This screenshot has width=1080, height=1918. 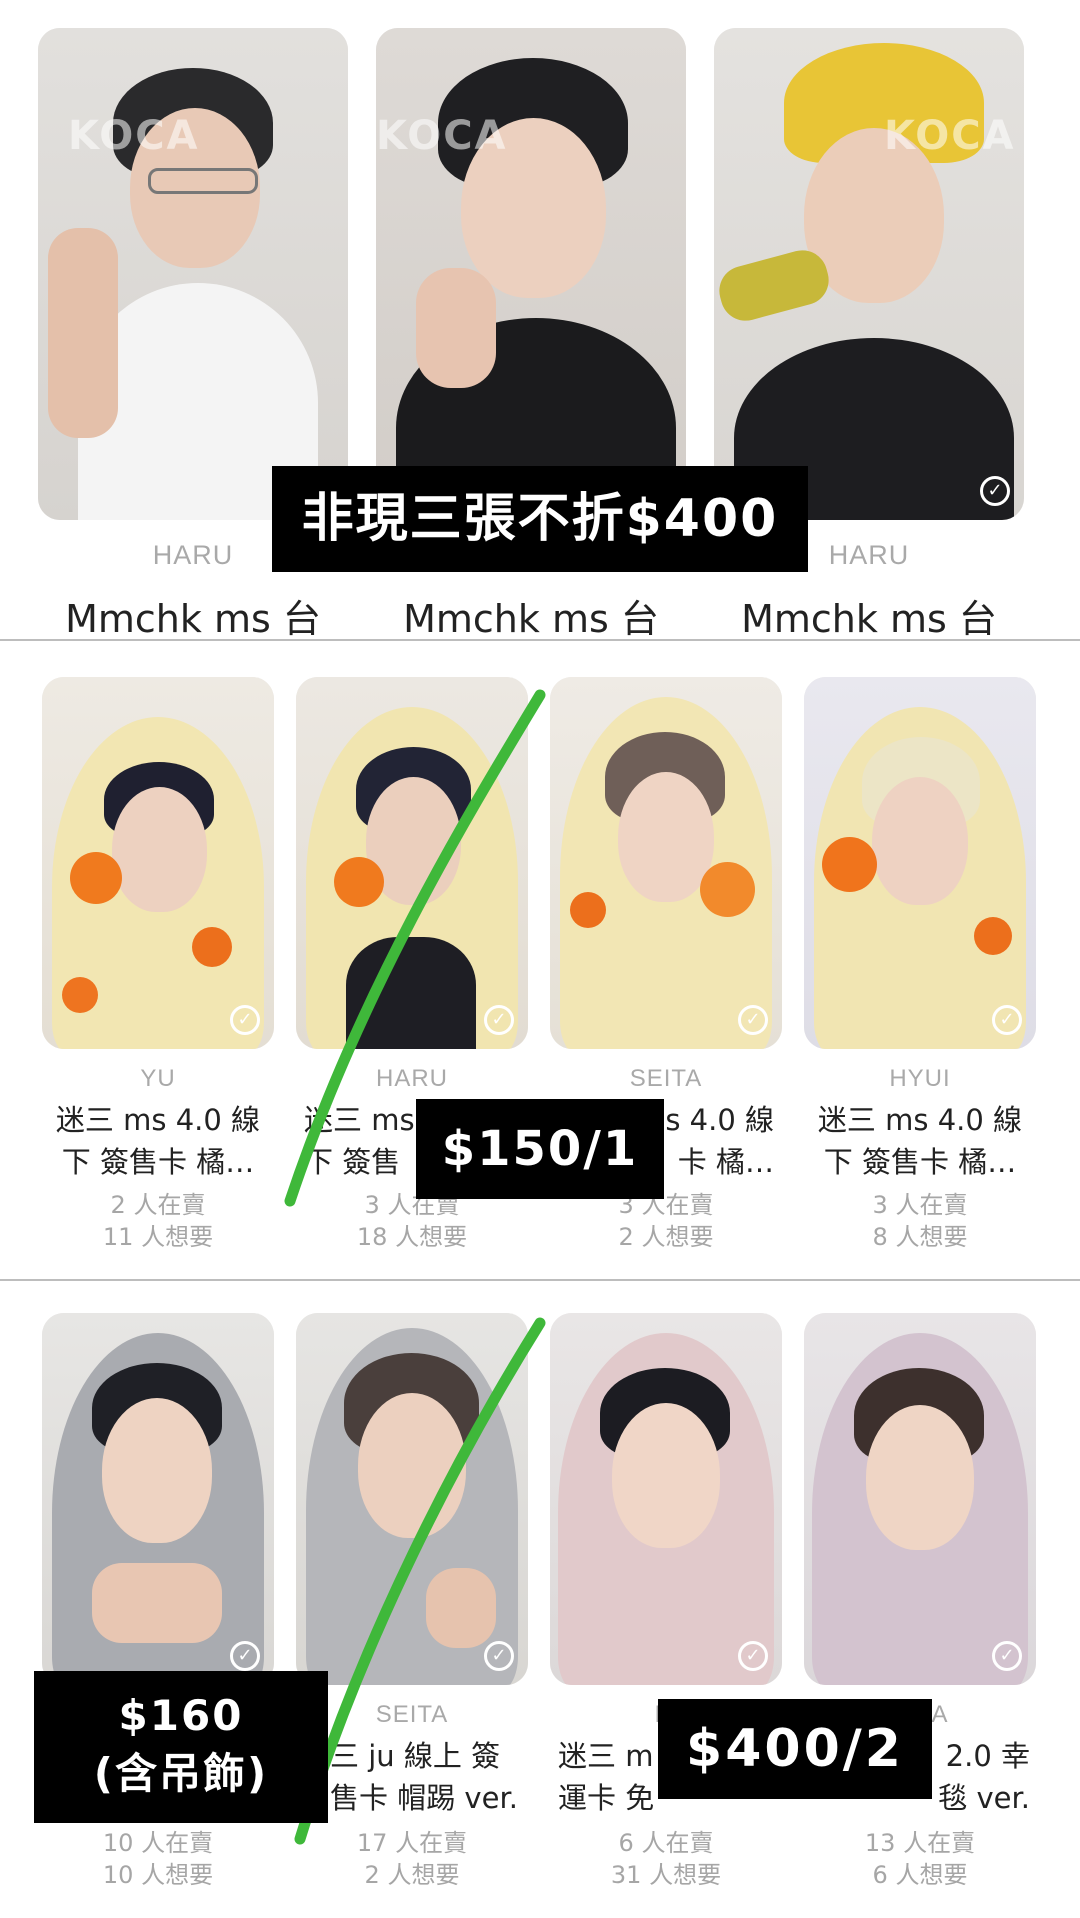 I want to click on price-label: $400/2, so click(x=795, y=1749).